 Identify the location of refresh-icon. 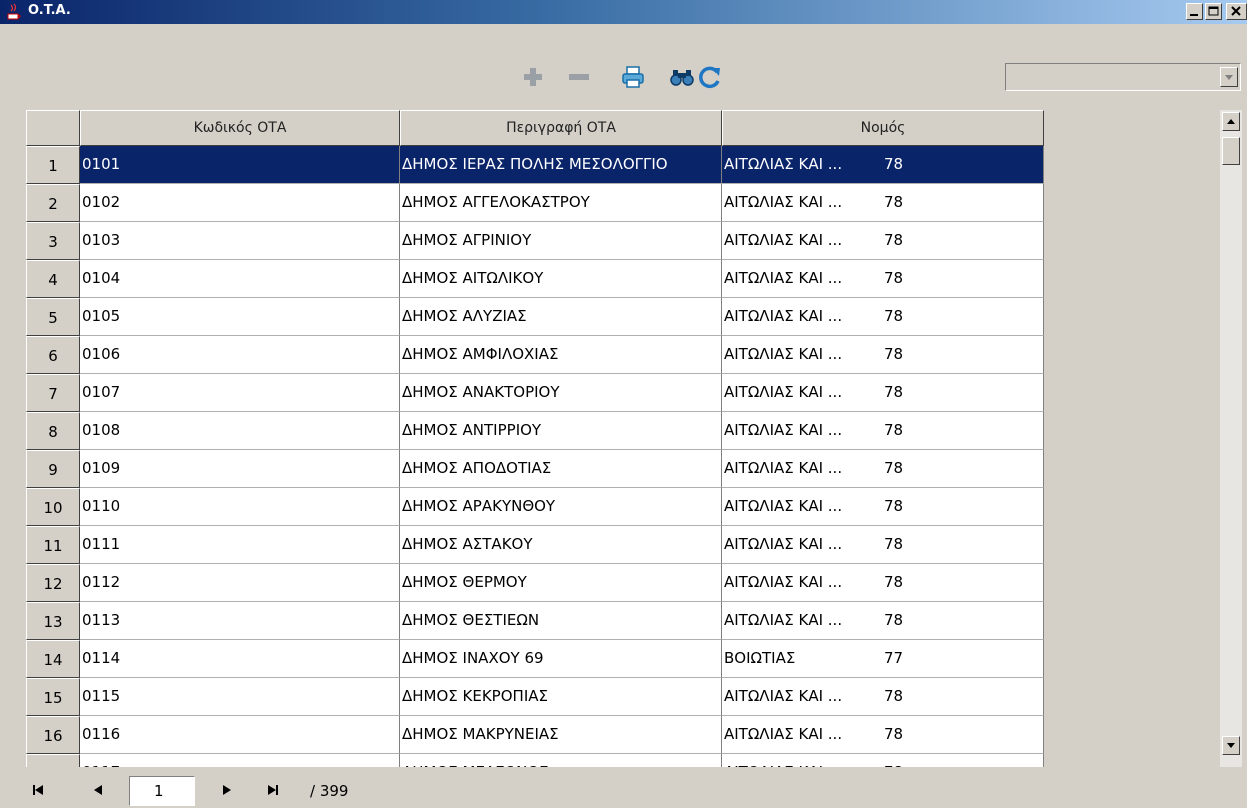
(710, 77).